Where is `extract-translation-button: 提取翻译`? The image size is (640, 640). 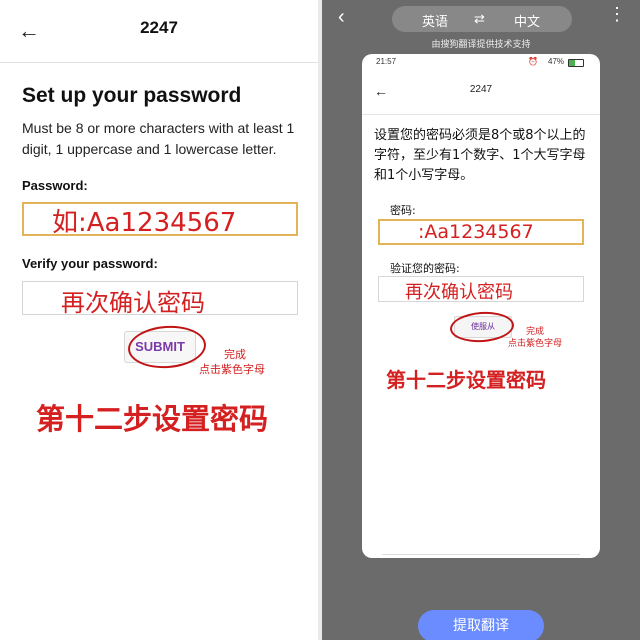 extract-translation-button: 提取翻译 is located at coordinates (481, 625).